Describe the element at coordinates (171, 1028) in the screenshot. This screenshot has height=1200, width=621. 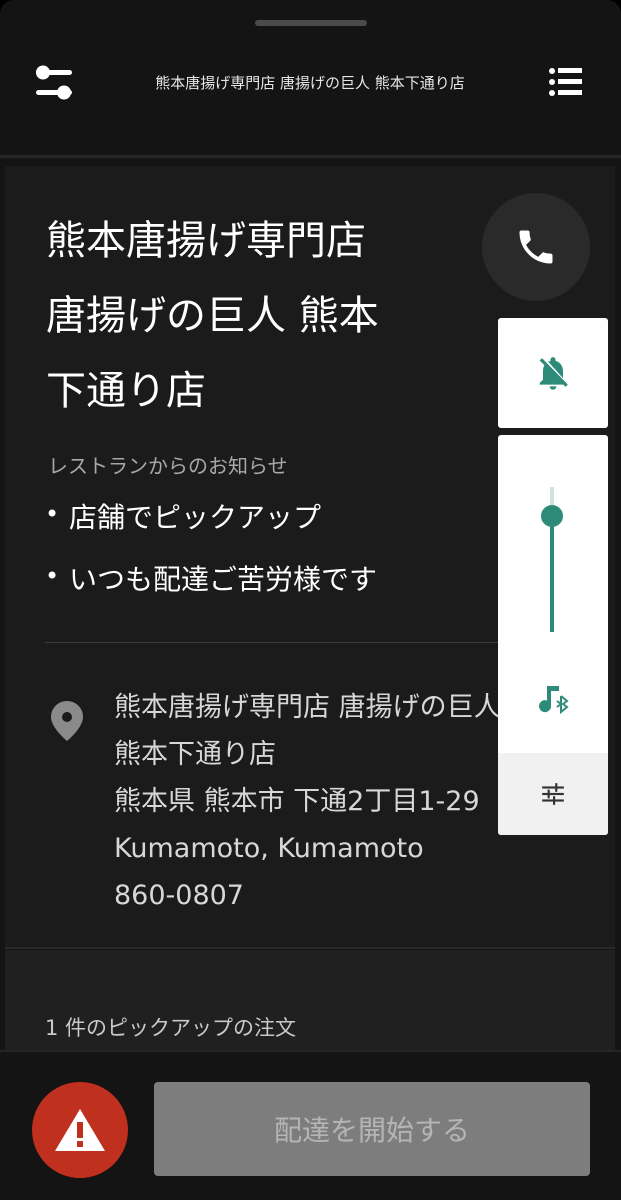
I see `order-summary-text: 1 件のピックアップの注文` at that location.